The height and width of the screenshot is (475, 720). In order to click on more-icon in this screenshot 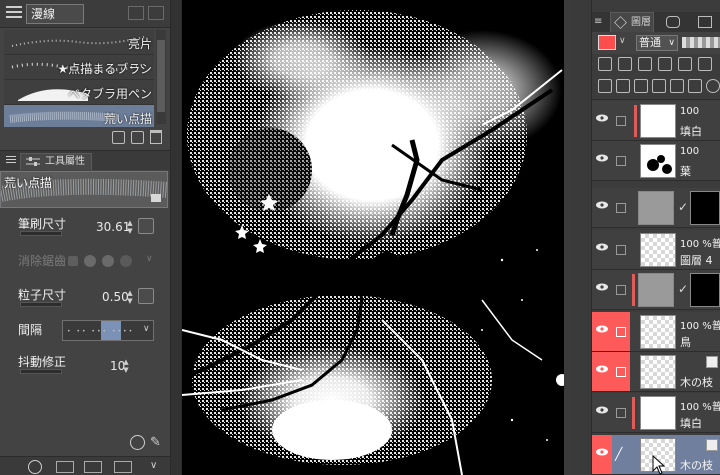, I will do `click(705, 64)`.